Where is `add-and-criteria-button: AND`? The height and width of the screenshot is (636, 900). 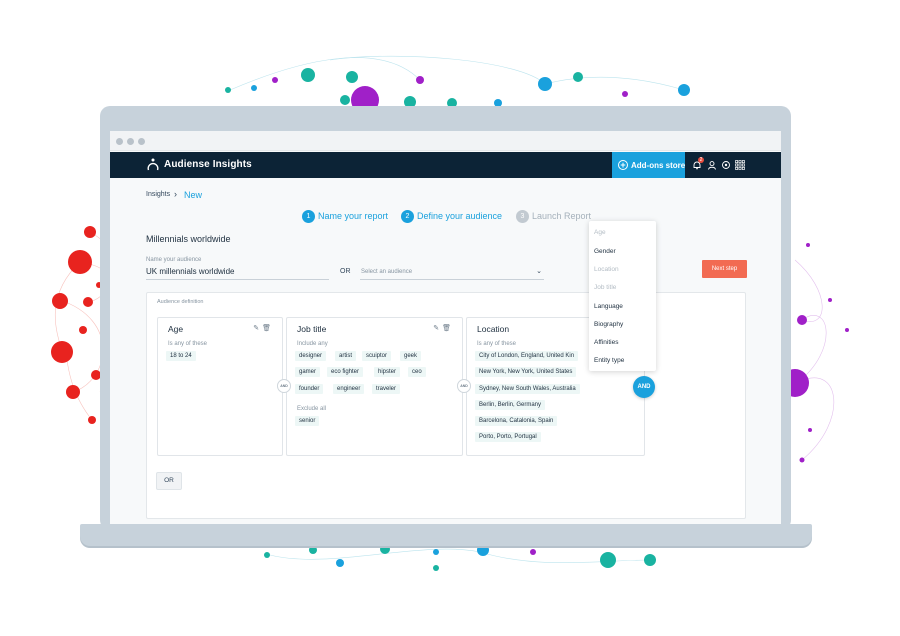
add-and-criteria-button: AND is located at coordinates (644, 387).